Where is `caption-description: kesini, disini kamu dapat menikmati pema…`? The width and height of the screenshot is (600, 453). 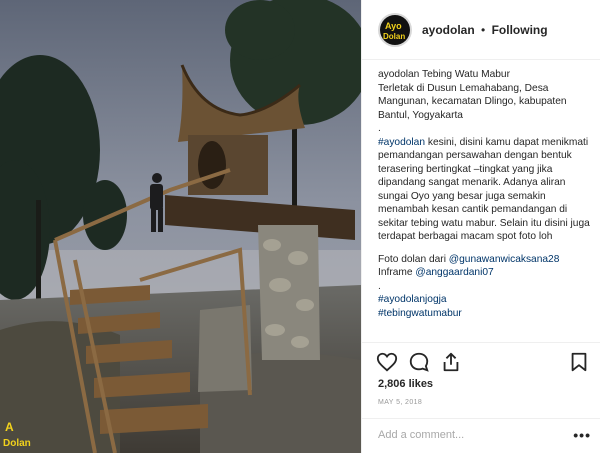
caption-description: kesini, disini kamu dapat menikmati pema… is located at coordinates (485, 189).